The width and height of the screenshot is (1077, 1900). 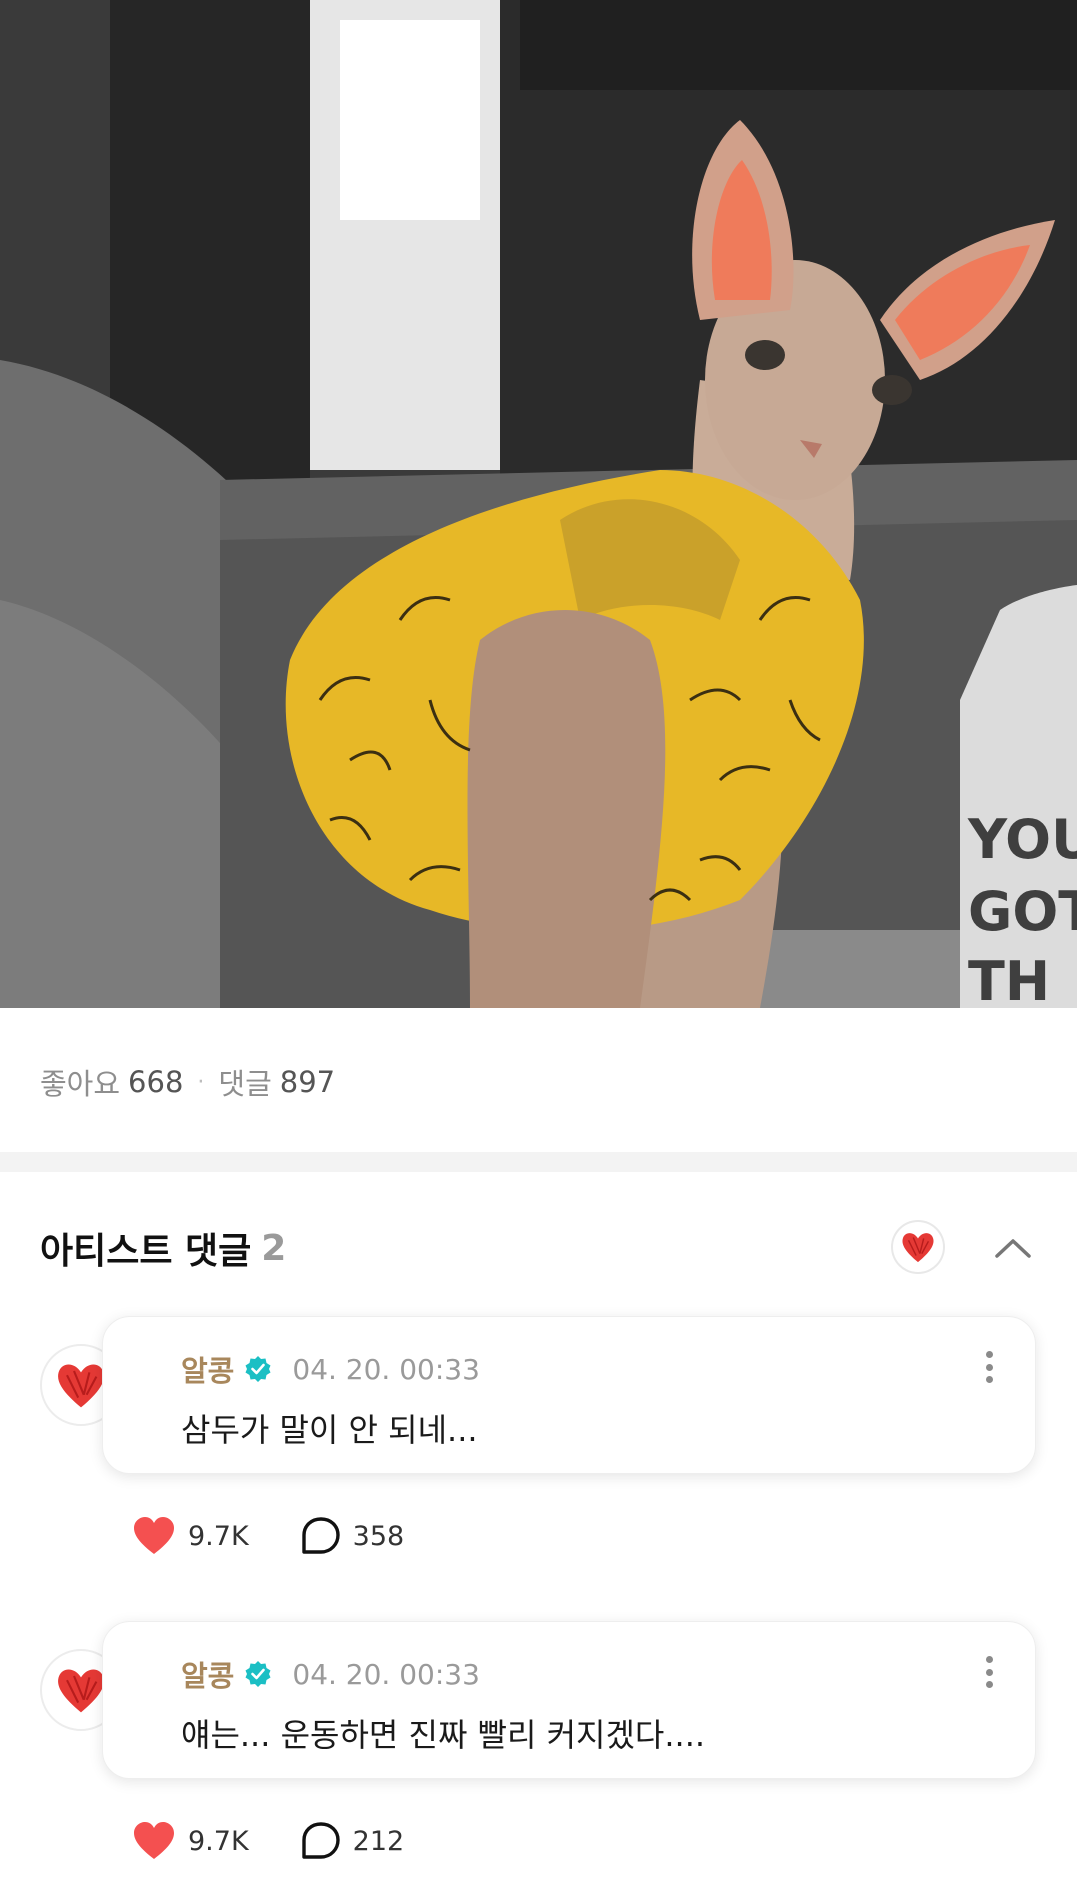 I want to click on reply-count: 212, so click(x=378, y=1841).